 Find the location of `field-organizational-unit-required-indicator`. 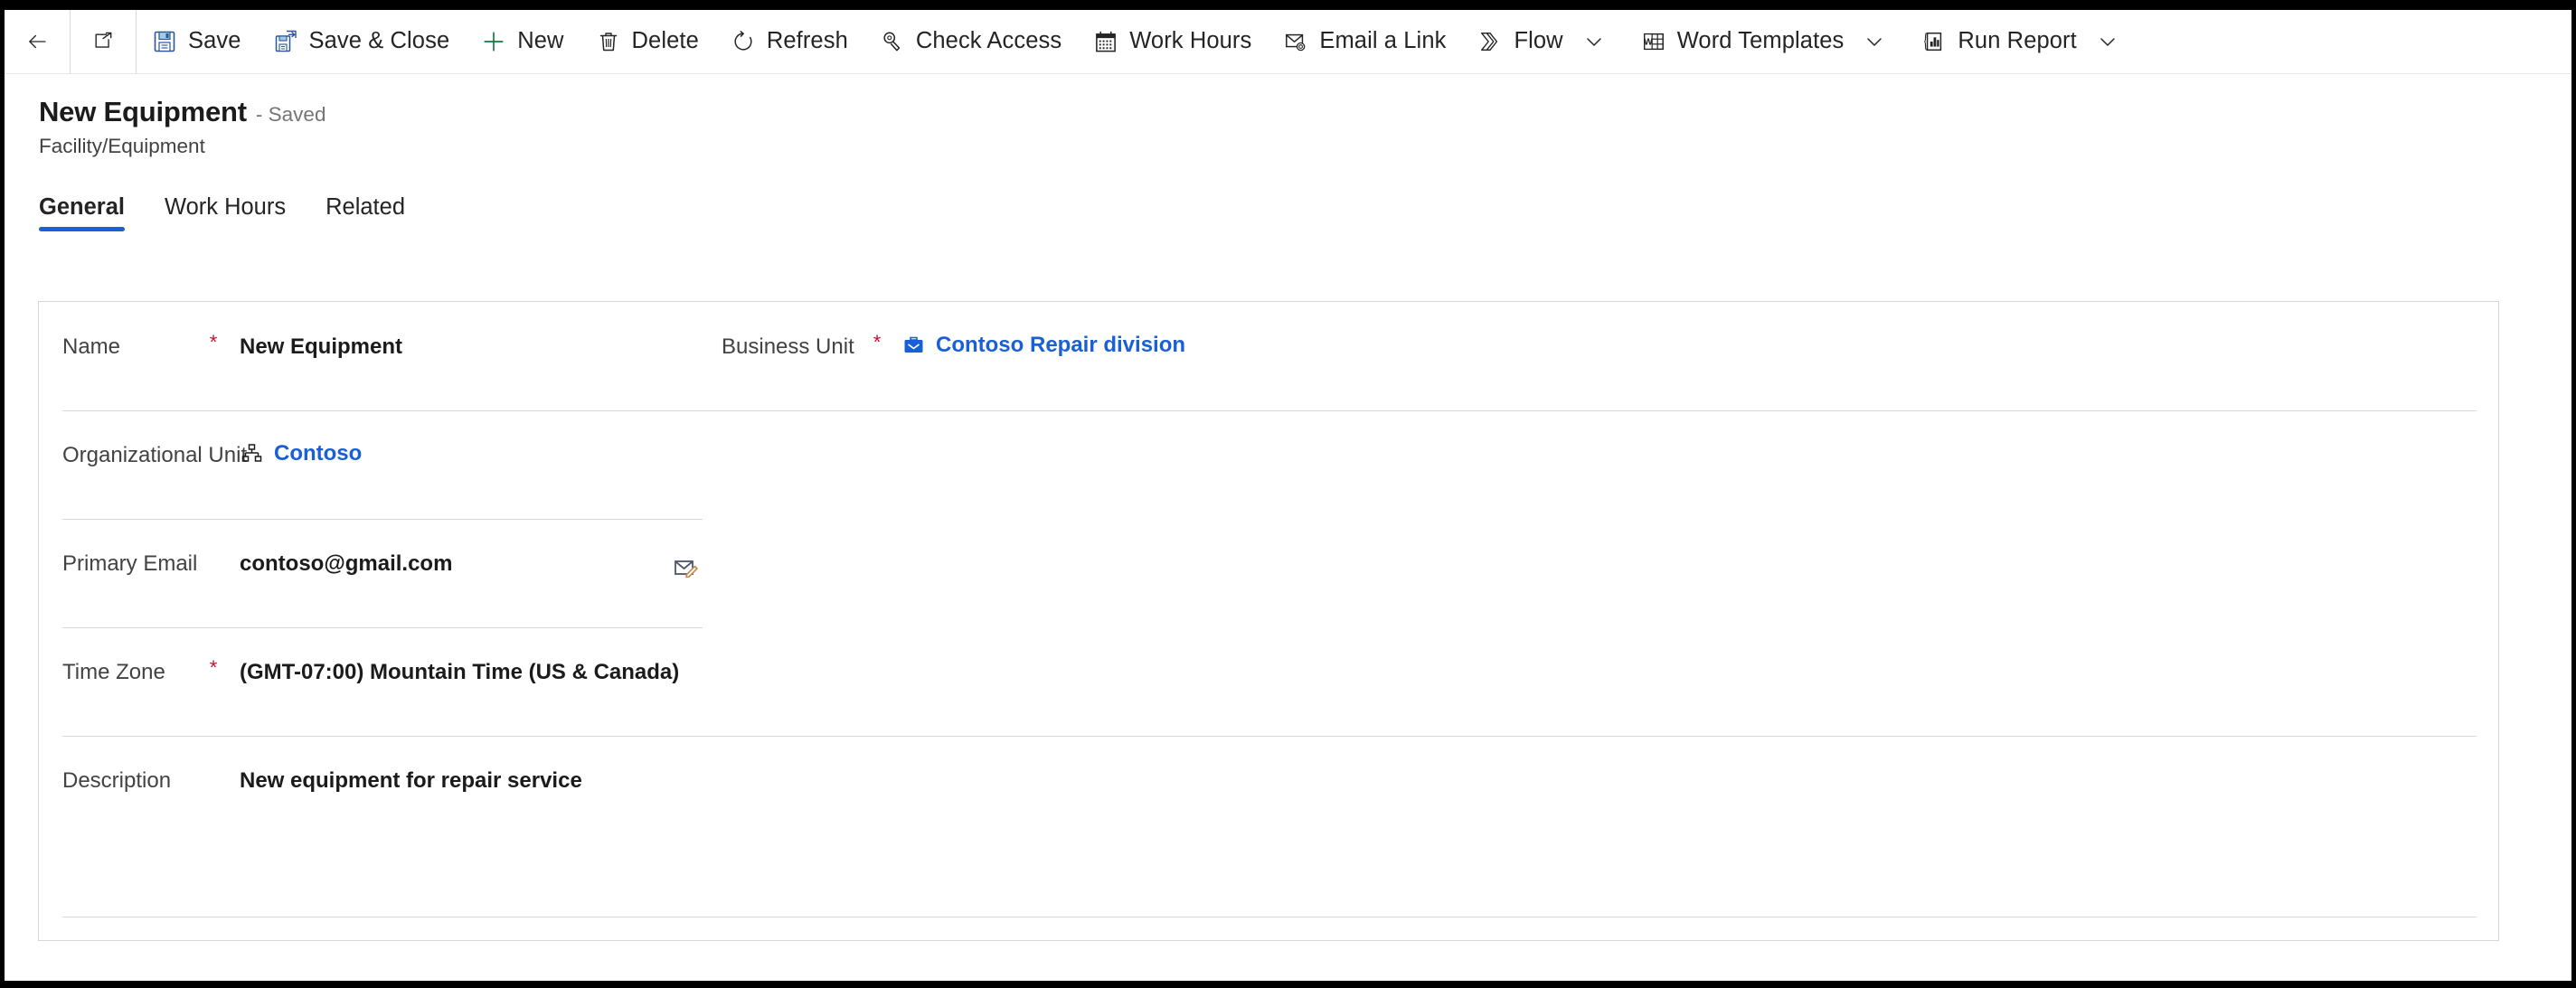

field-organizational-unit-required-indicator is located at coordinates (213, 448).